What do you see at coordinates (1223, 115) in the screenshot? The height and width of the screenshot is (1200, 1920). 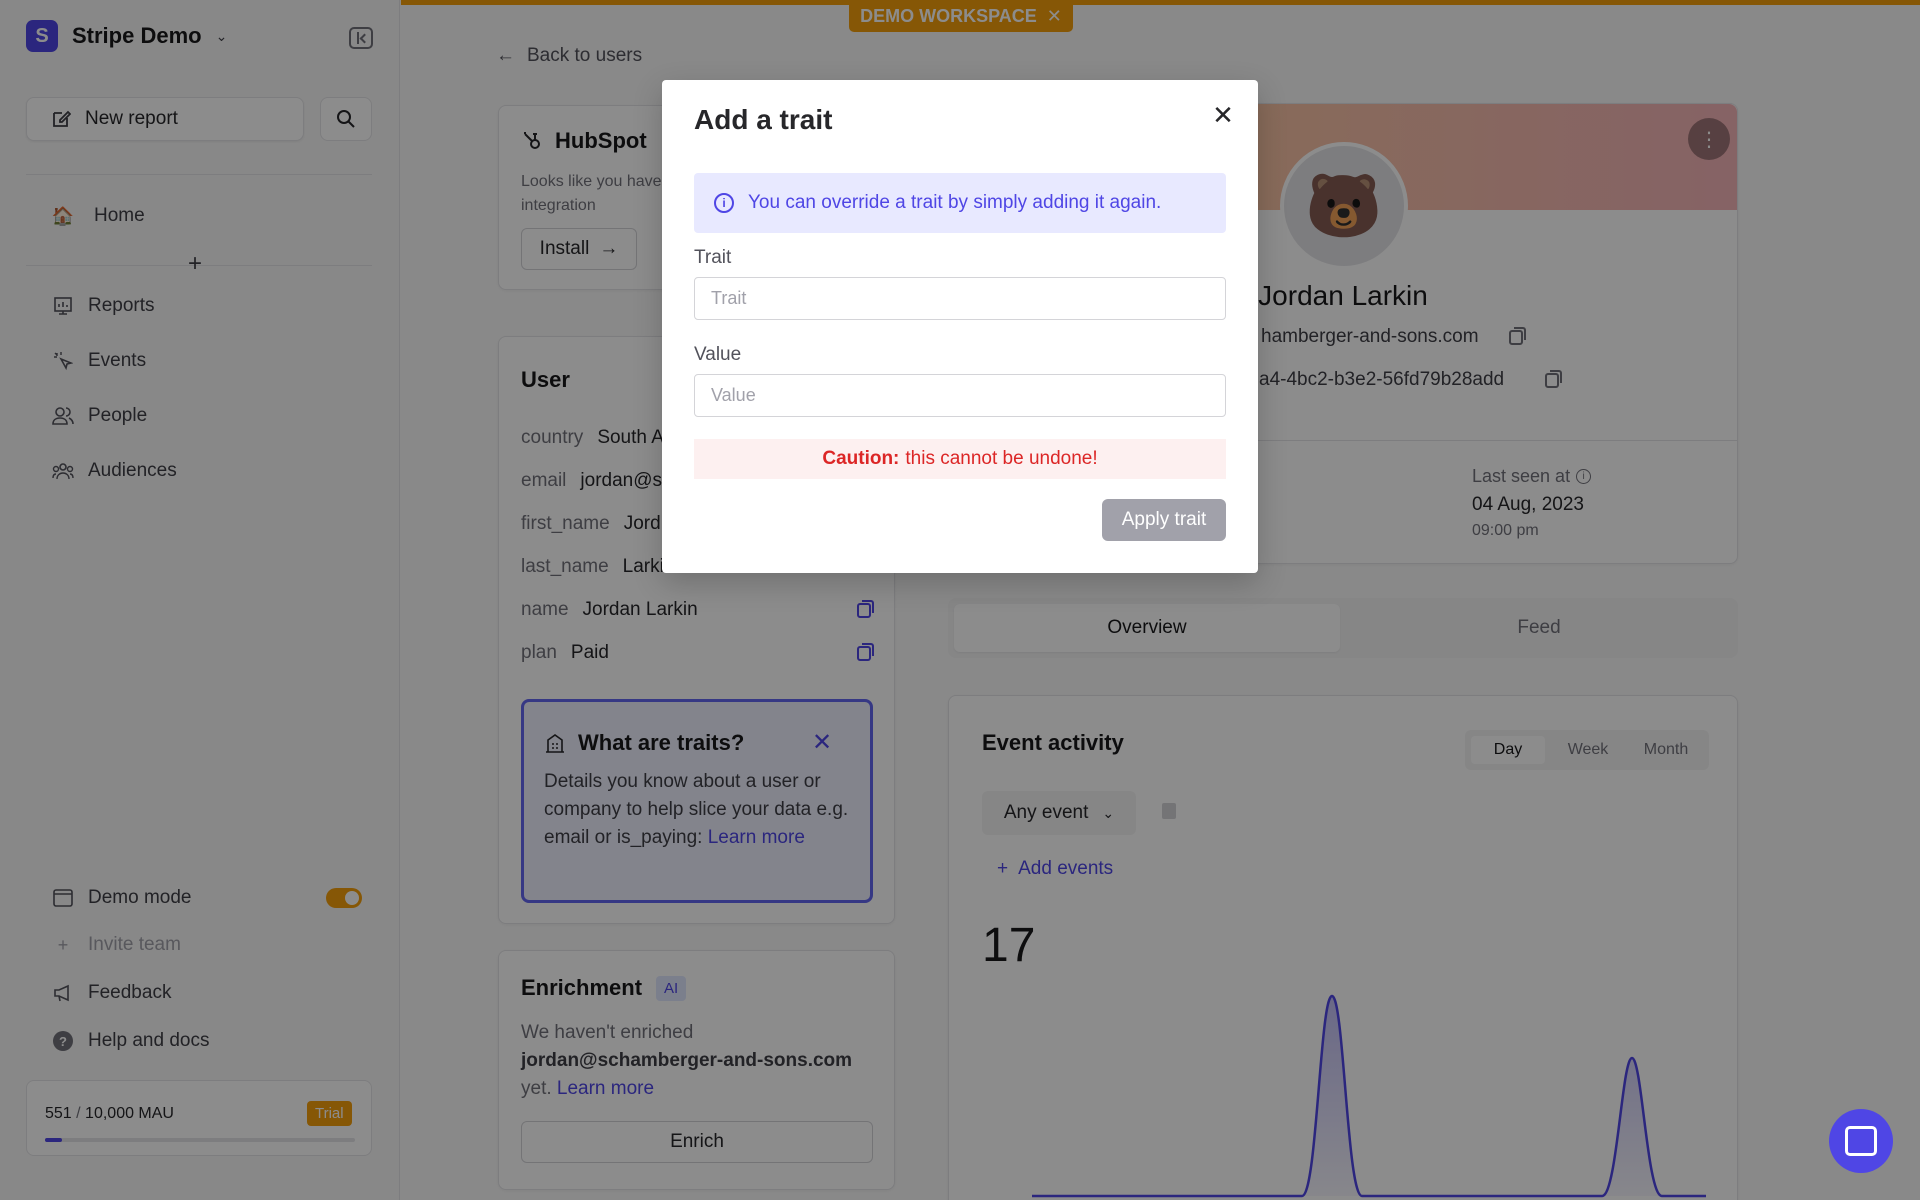 I see `close-icon: ✕` at bounding box center [1223, 115].